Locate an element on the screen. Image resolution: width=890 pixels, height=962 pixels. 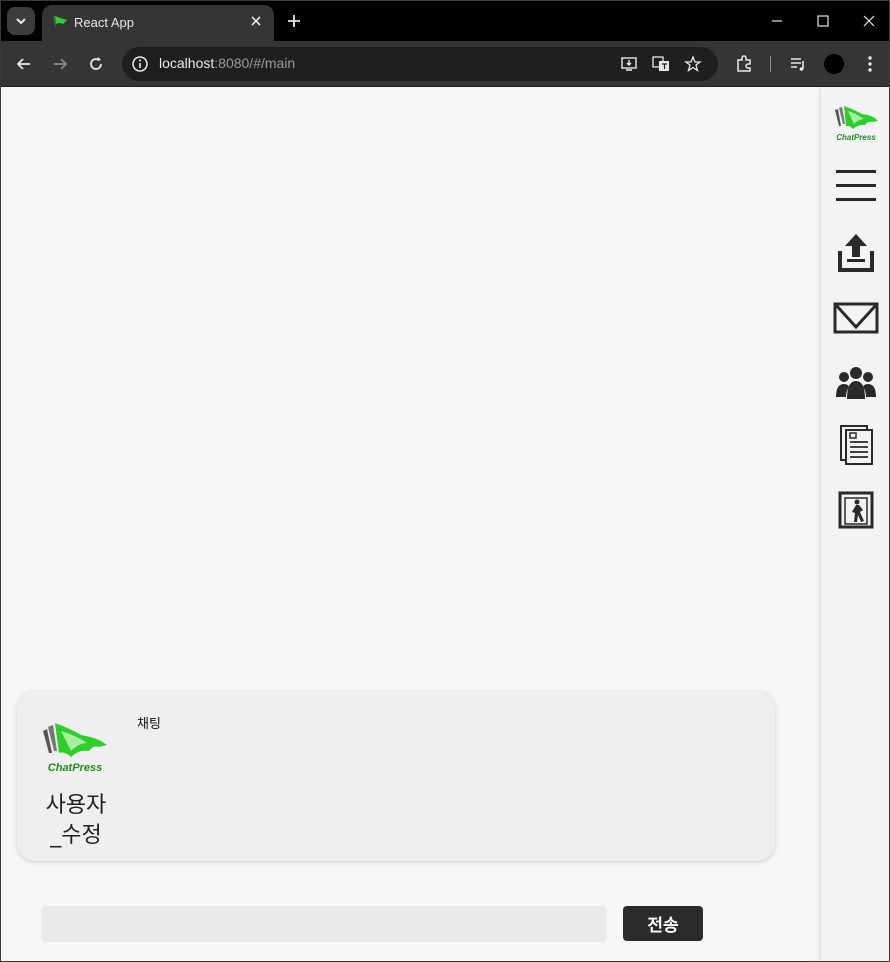
tab-title: React App is located at coordinates (104, 22).